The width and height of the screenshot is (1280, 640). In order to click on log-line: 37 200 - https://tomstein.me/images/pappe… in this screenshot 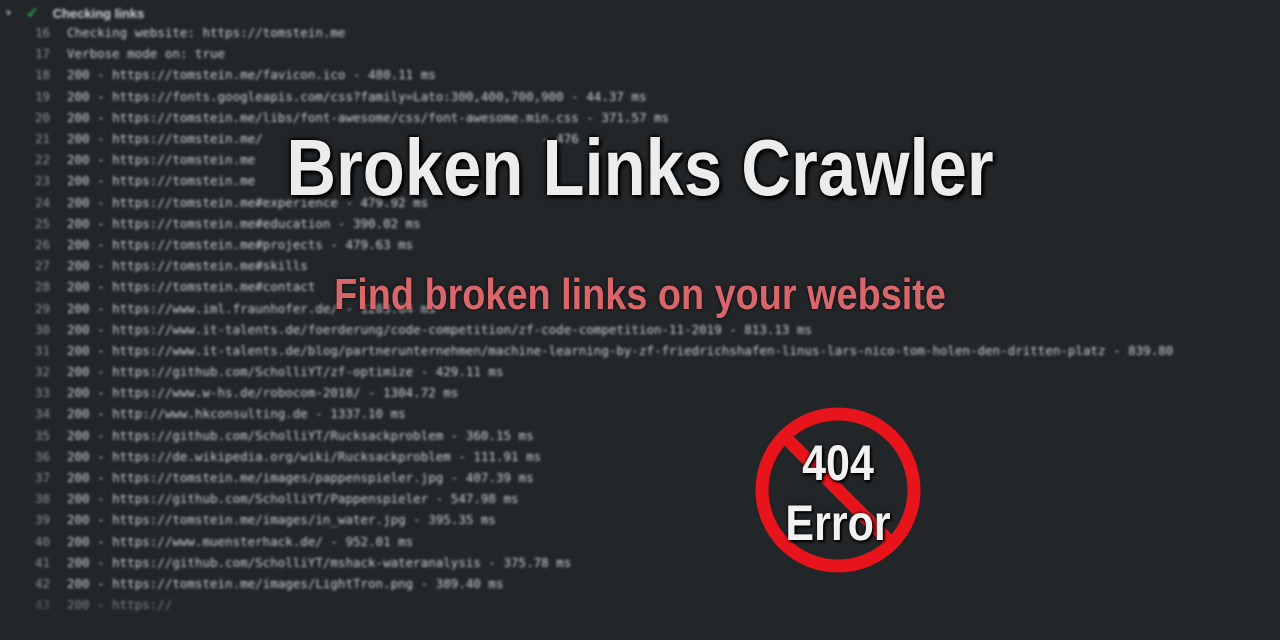, I will do `click(640, 477)`.